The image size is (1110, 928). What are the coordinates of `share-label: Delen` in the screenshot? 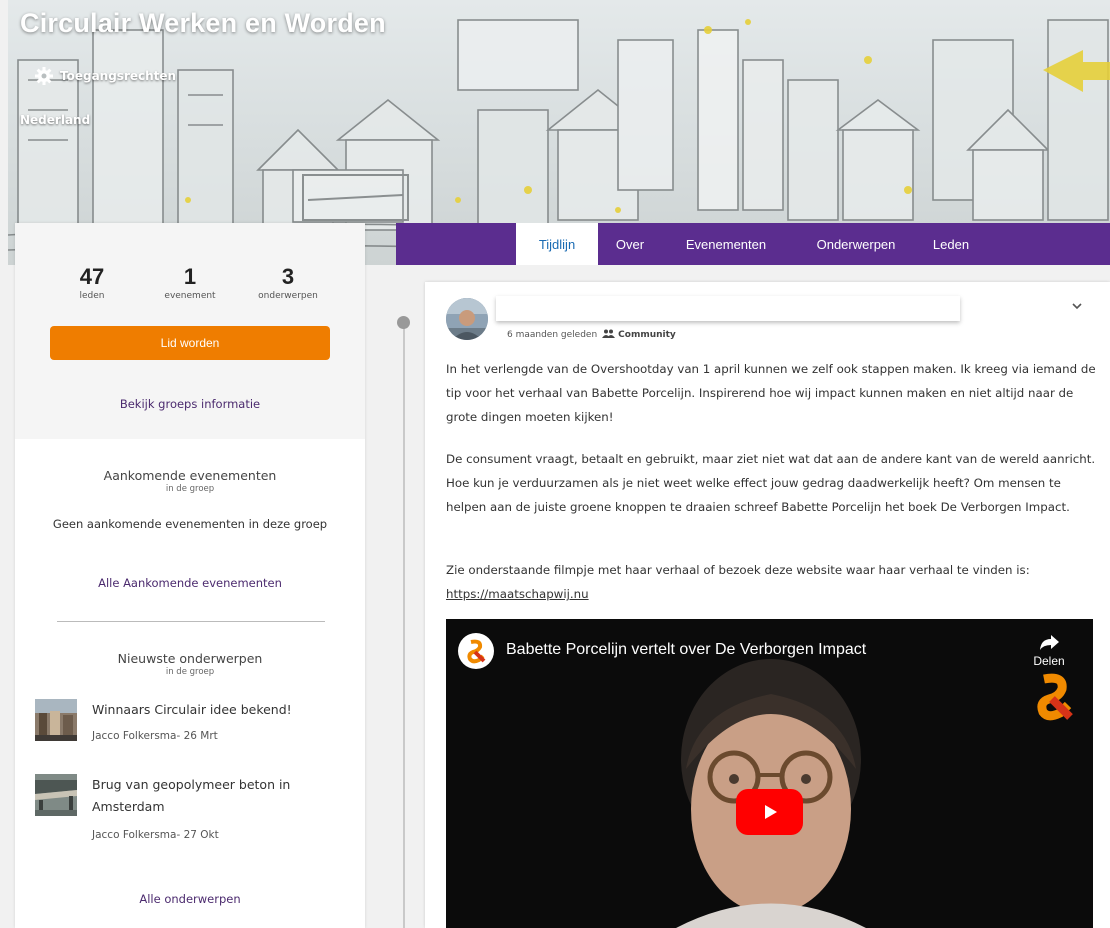 It's located at (1049, 661).